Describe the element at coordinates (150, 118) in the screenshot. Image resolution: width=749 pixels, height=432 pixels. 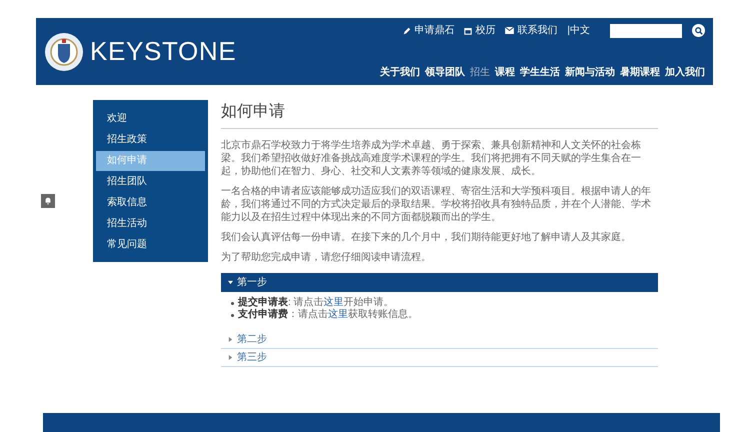
I see `sidebar-item: 欢迎` at that location.